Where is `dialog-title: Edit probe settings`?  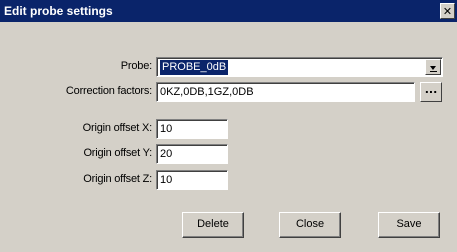
dialog-title: Edit probe settings is located at coordinates (58, 11).